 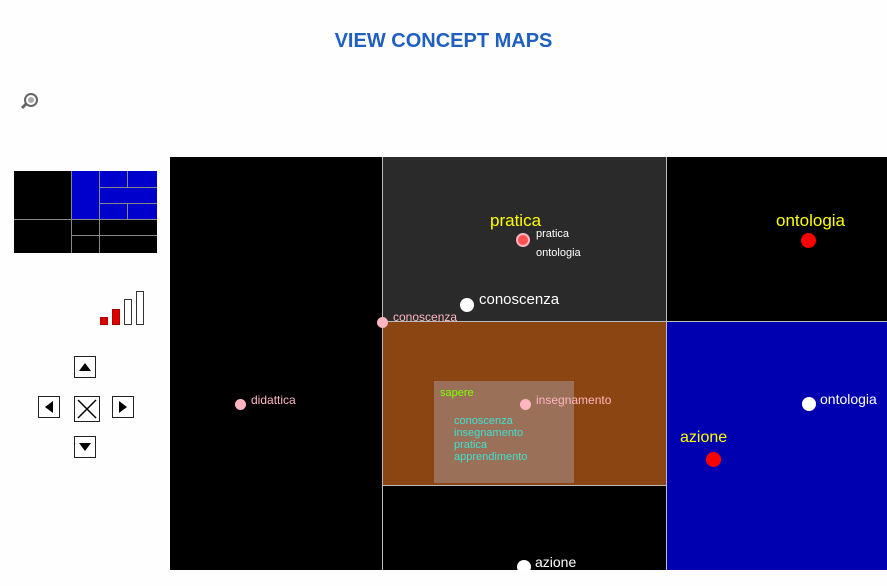 I want to click on label-ontologia-small: ontologia, so click(x=558, y=253).